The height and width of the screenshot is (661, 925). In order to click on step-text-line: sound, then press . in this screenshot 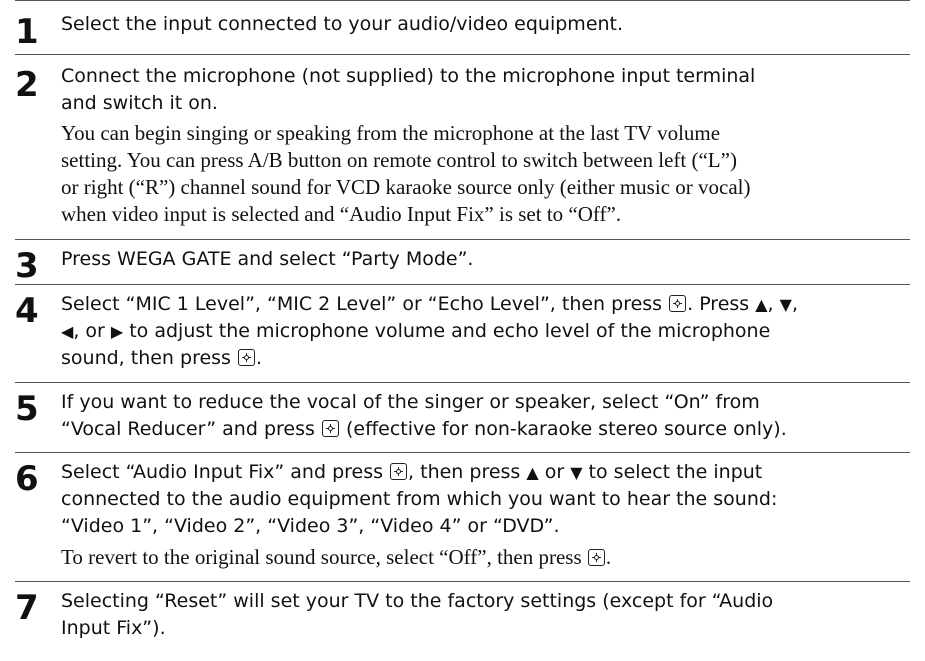, I will do `click(485, 358)`.